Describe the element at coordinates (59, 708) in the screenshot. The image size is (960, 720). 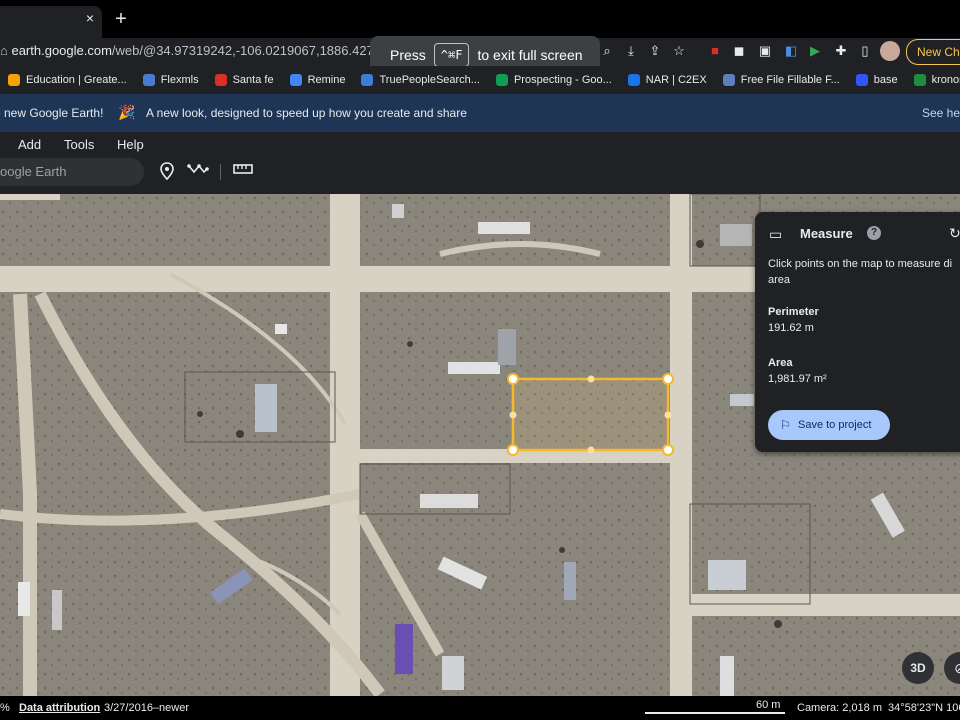
I see `data-attribution-link: Data attribution` at that location.